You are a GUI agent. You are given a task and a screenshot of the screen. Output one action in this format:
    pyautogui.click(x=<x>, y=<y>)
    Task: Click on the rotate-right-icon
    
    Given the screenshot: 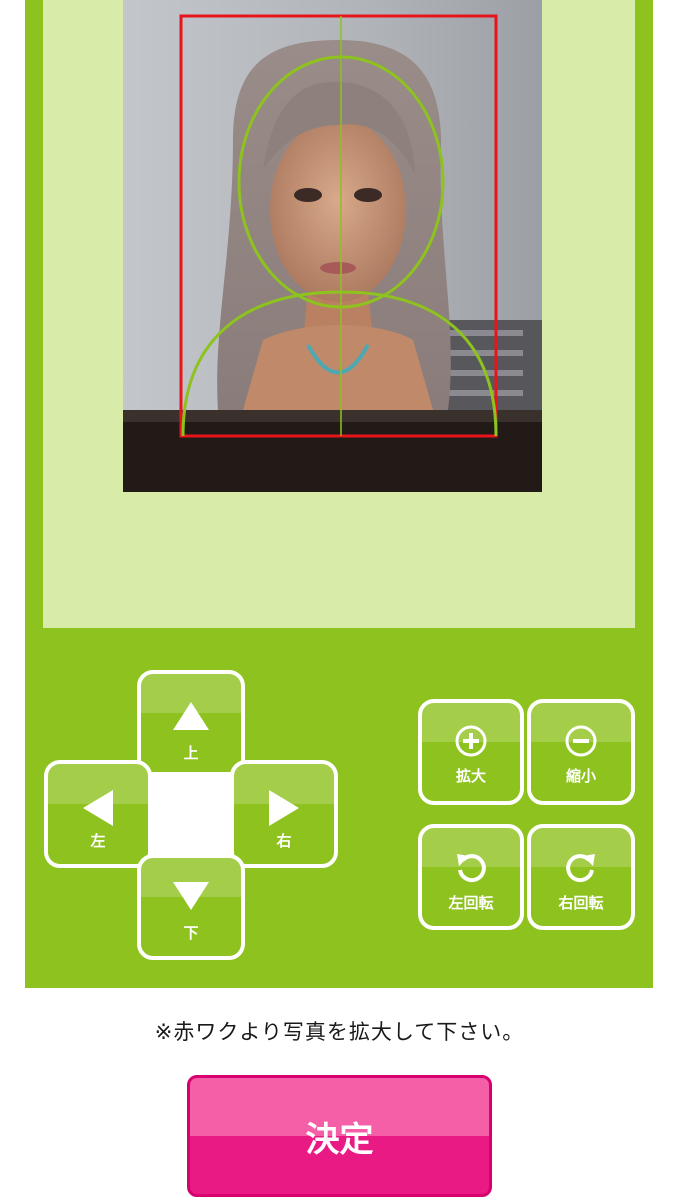 What is the action you would take?
    pyautogui.click(x=580, y=868)
    